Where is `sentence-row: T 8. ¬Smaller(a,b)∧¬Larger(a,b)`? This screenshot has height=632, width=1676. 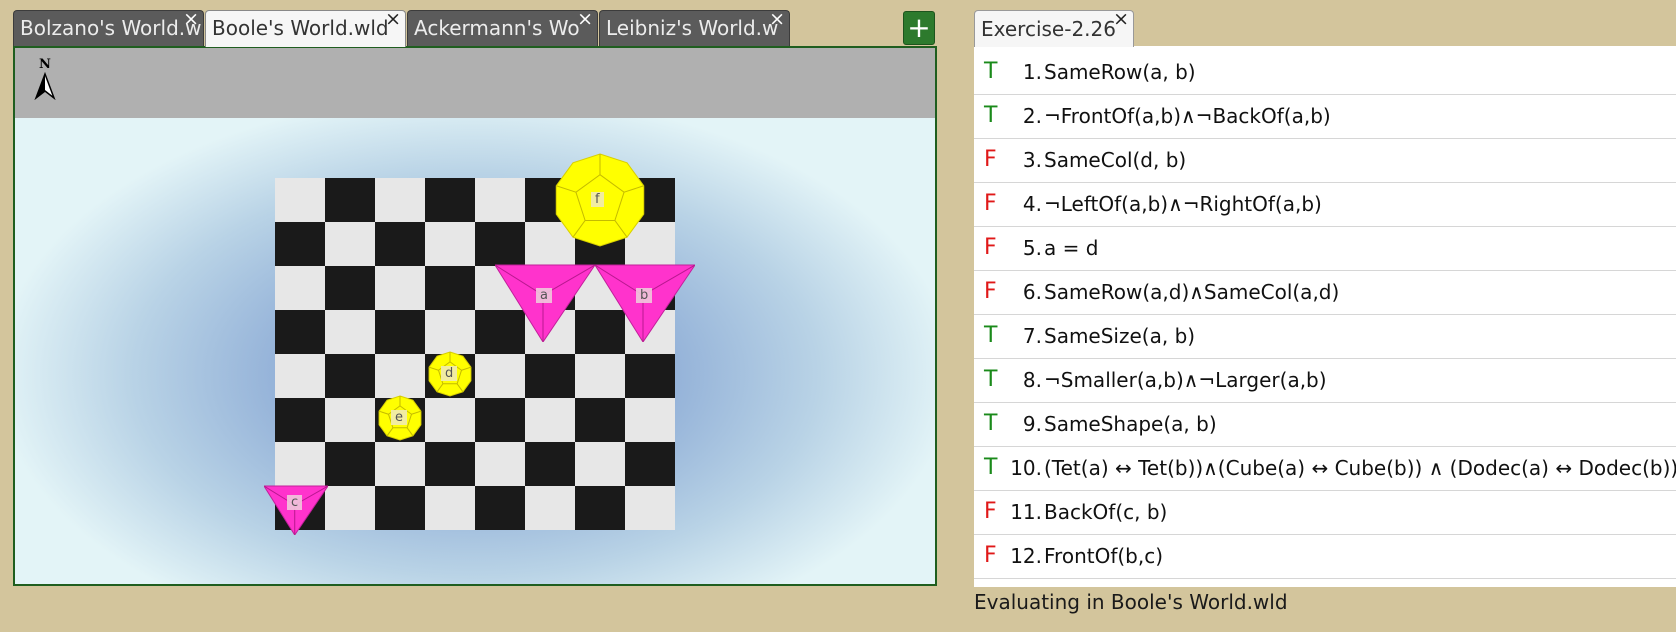
sentence-row: T 8. ¬Smaller(a,b)∧¬Larger(a,b) is located at coordinates (1325, 381).